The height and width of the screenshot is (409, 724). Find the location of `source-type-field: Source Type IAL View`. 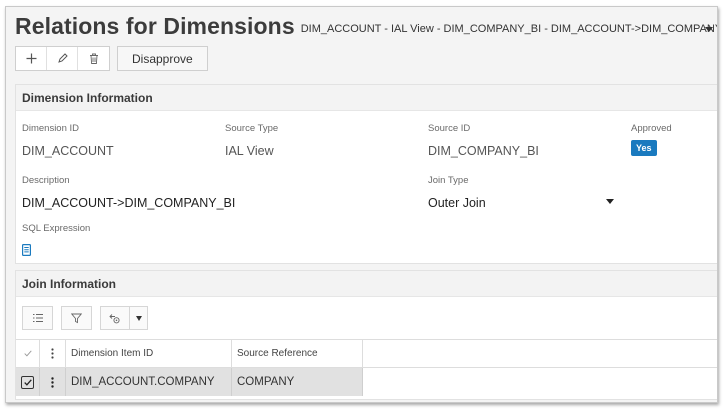

source-type-field: Source Type IAL View is located at coordinates (251, 140).